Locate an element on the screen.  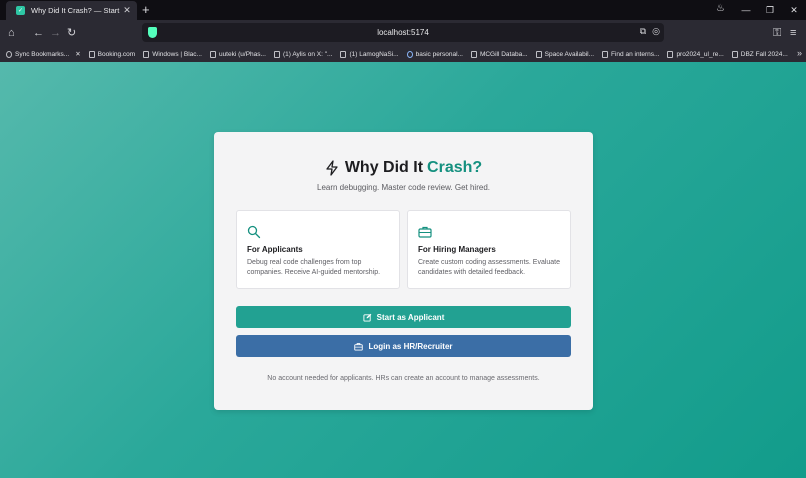
window-close-icon: ✕ is located at coordinates (794, 10).